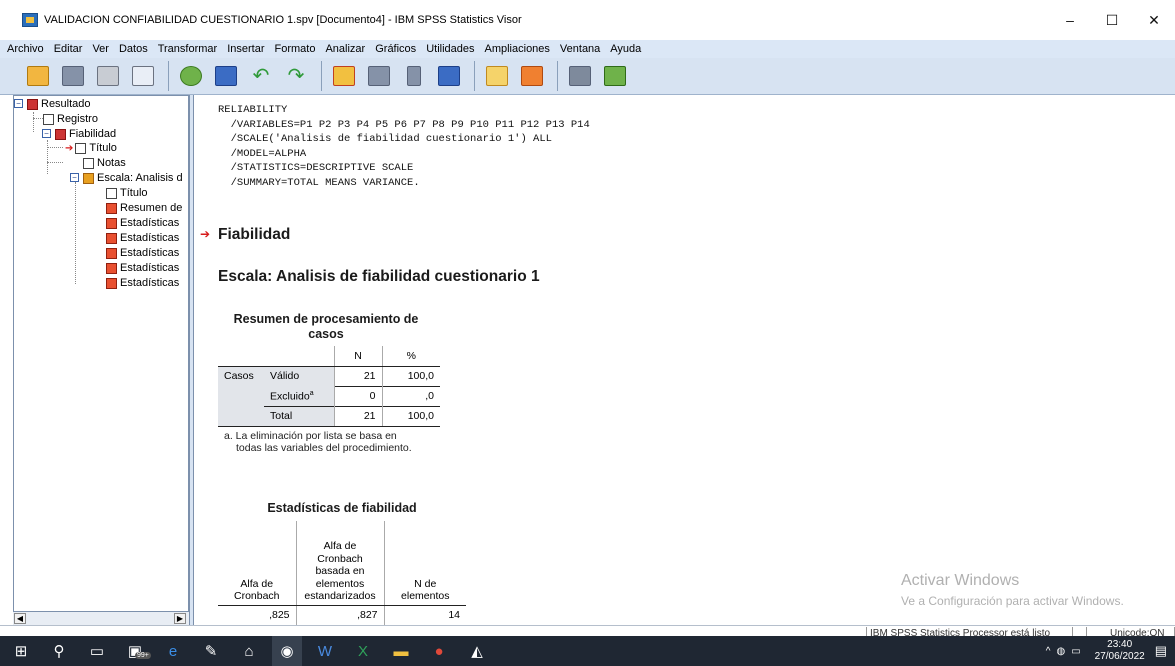  I want to click on scroll-right-icon: ▶, so click(180, 618).